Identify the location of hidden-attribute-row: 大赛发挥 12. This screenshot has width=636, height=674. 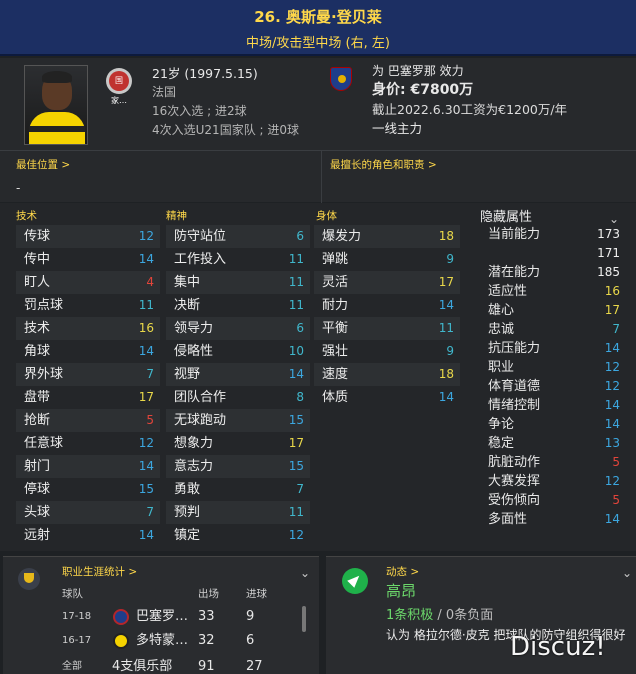
(553, 481).